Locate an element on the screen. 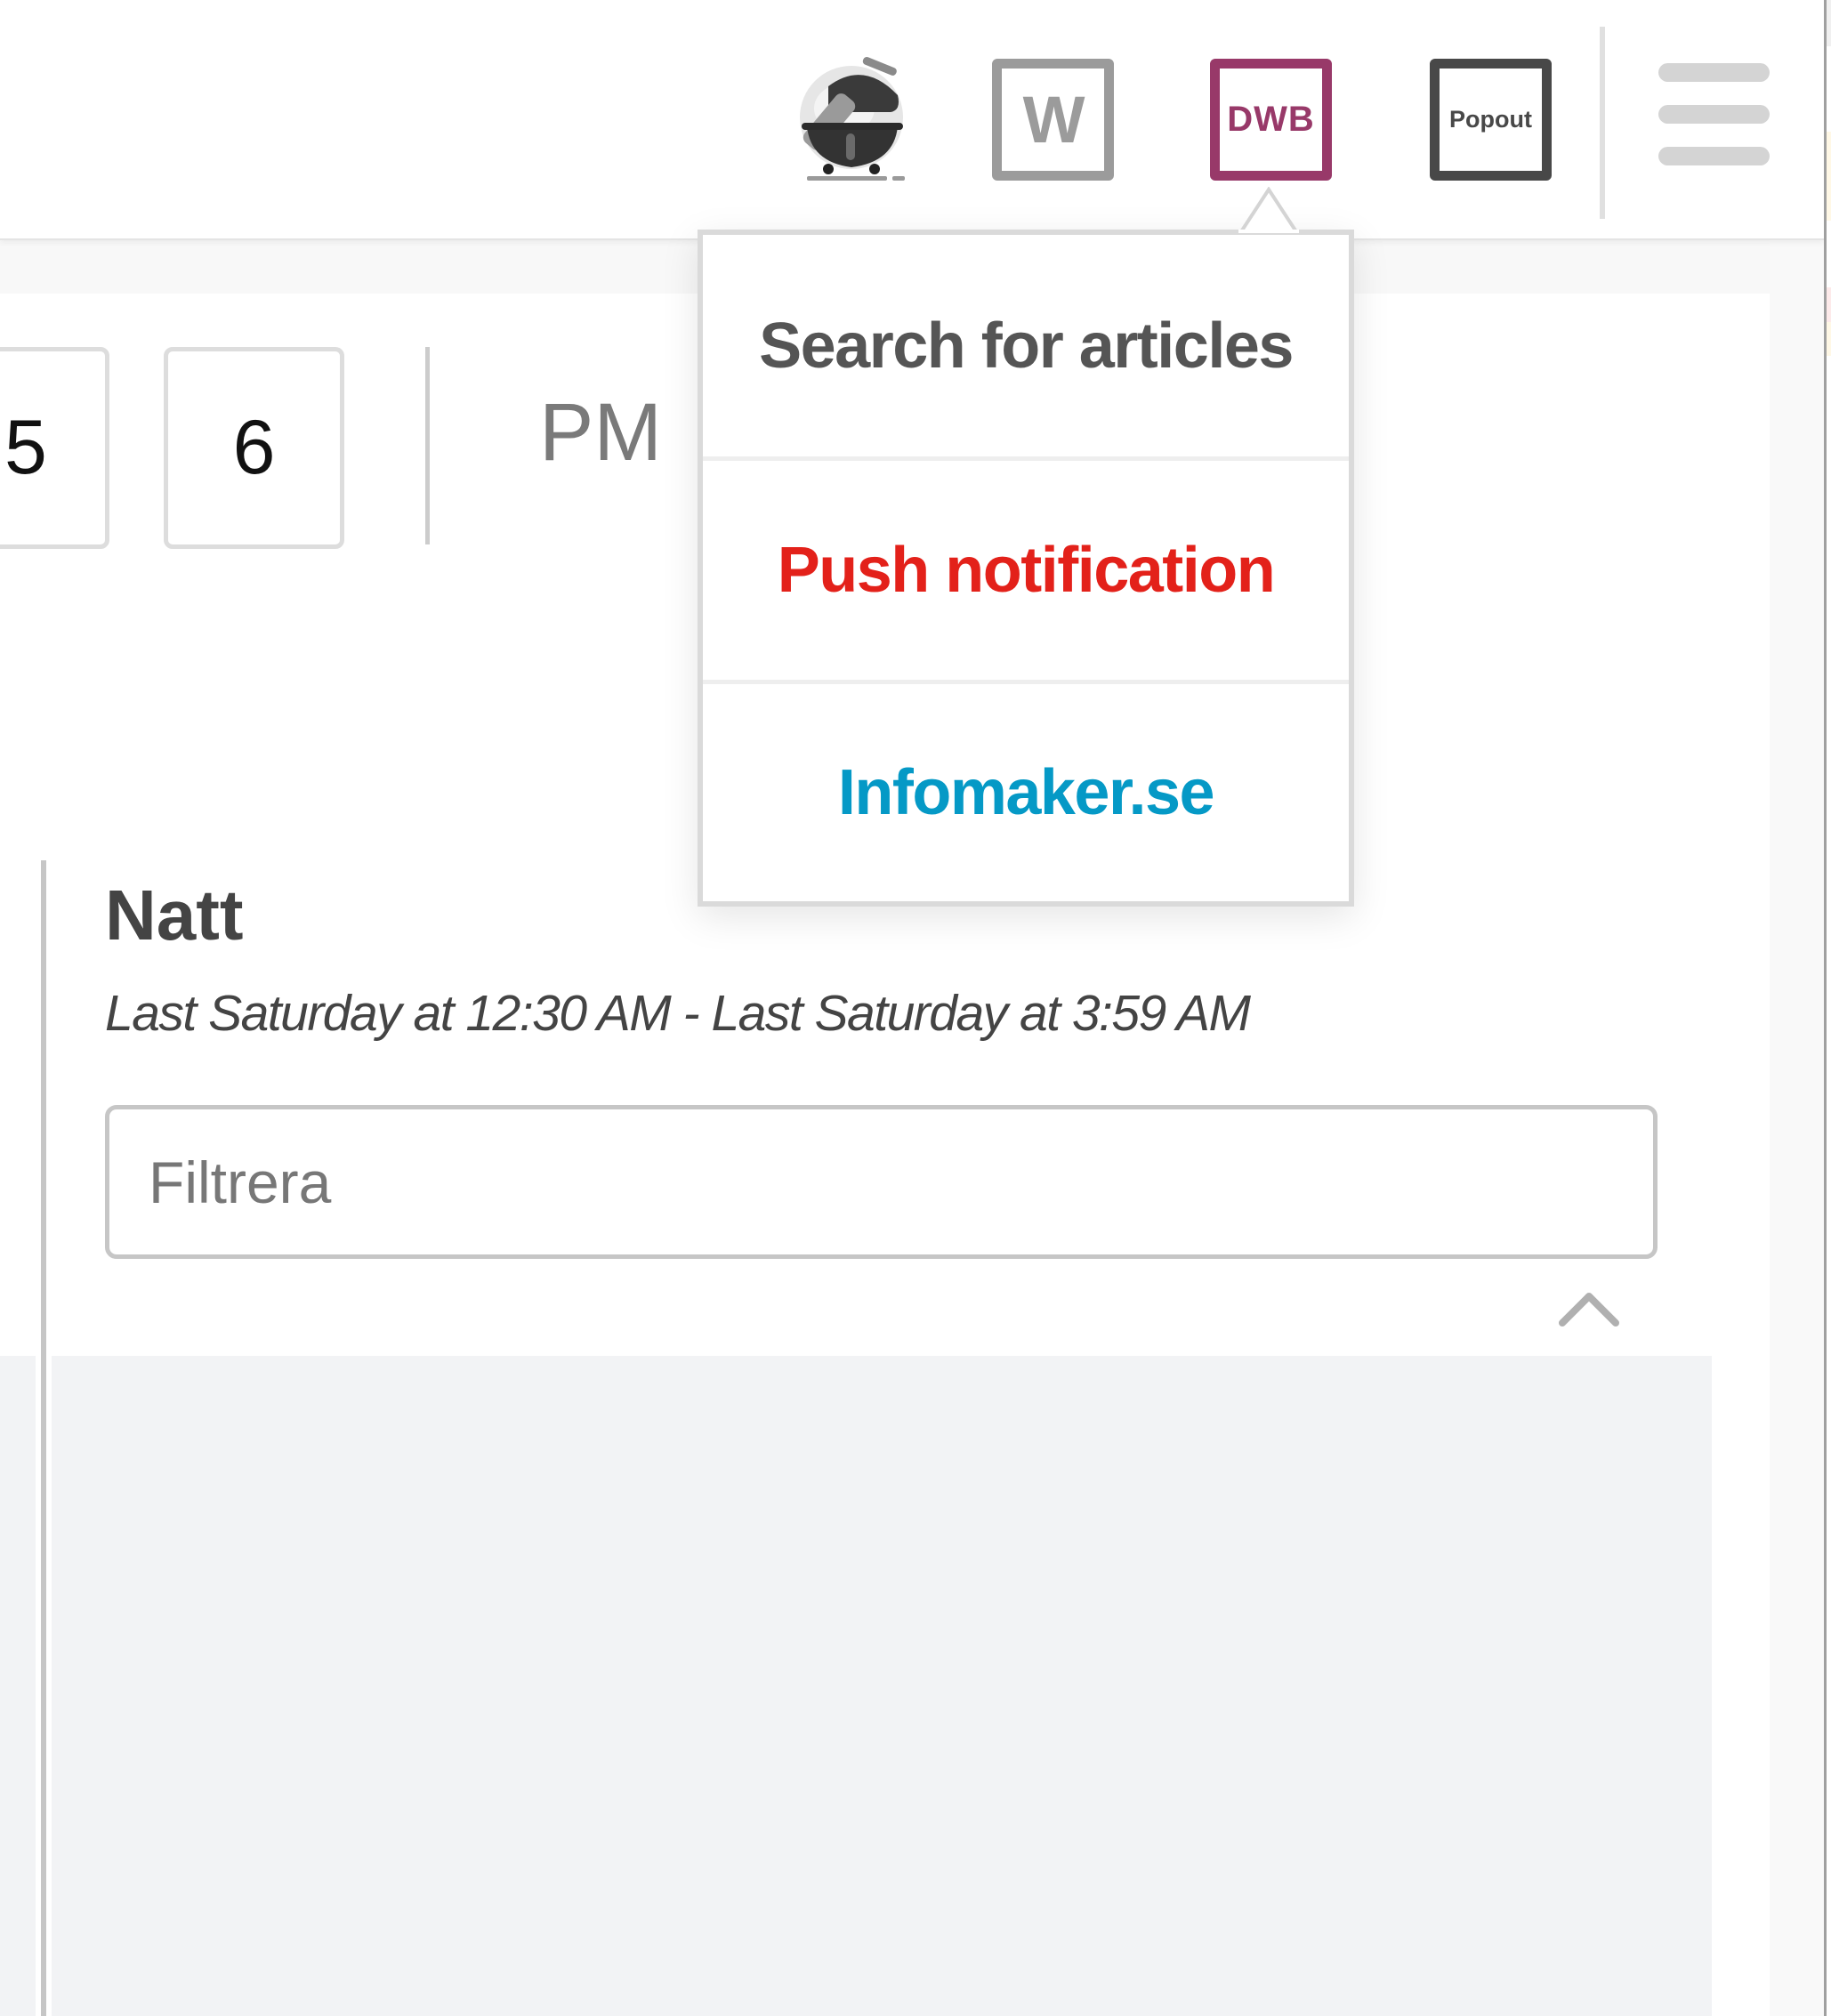 The width and height of the screenshot is (1831, 2016). timeline-line is located at coordinates (44, 1438).